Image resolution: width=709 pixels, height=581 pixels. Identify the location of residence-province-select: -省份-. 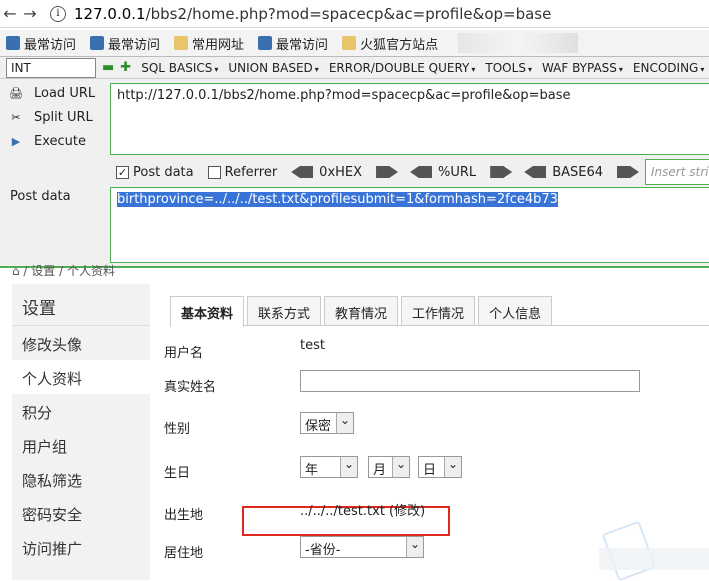
(362, 547).